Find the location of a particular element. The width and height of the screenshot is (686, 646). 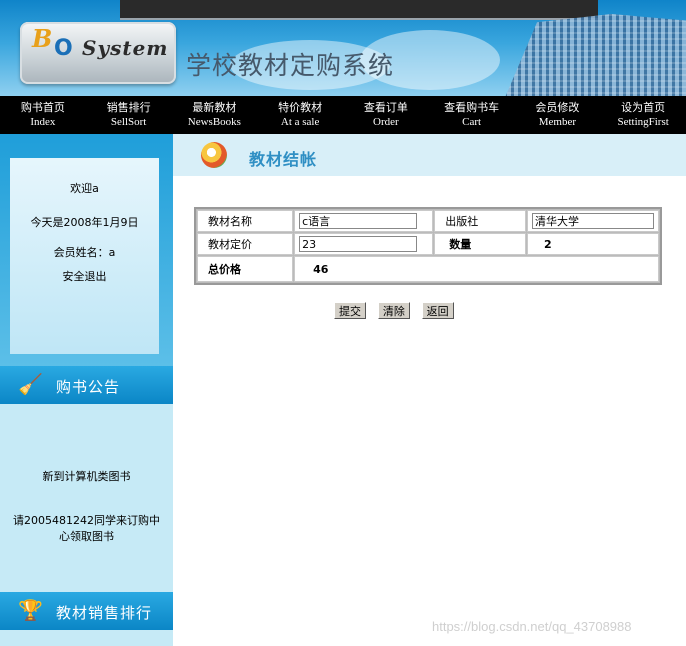

form-row: 教材名称 出版社 is located at coordinates (428, 221).